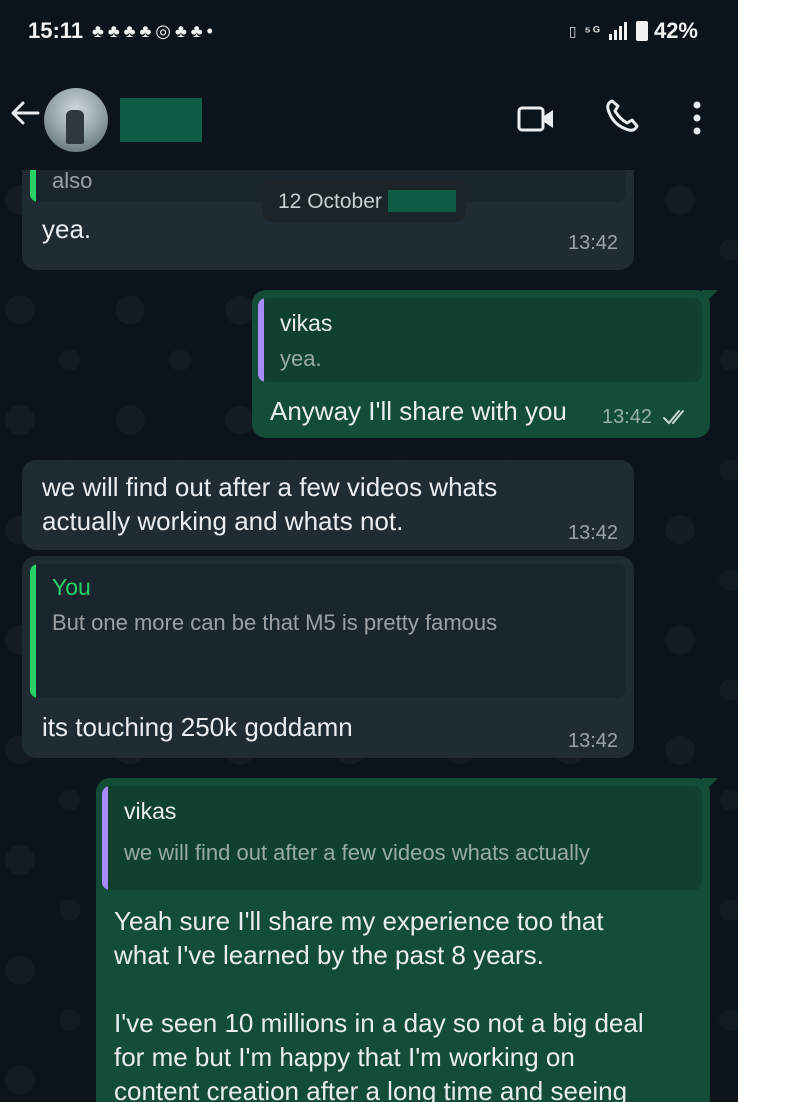  Describe the element at coordinates (536, 119) in the screenshot. I see `video-call-icon` at that location.